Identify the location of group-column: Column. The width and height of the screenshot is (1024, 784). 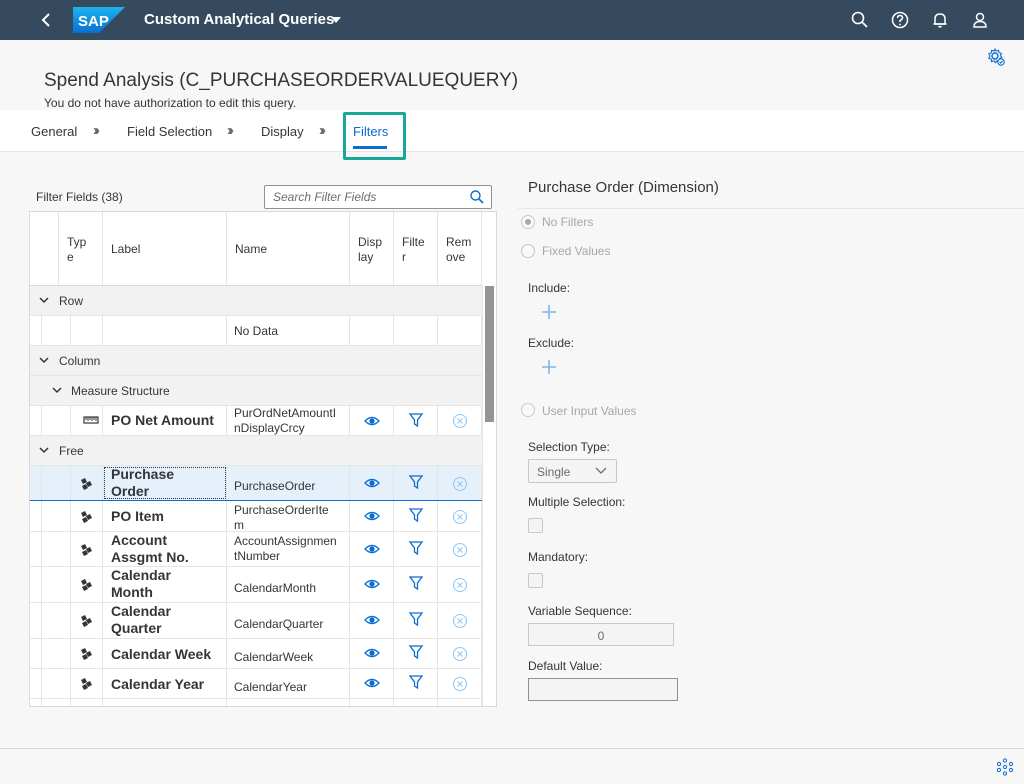
(256, 361).